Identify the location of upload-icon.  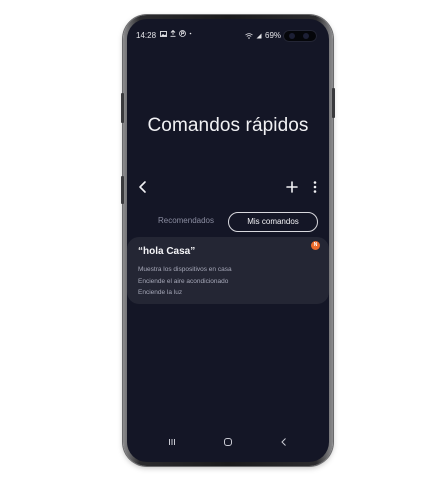
(173, 33).